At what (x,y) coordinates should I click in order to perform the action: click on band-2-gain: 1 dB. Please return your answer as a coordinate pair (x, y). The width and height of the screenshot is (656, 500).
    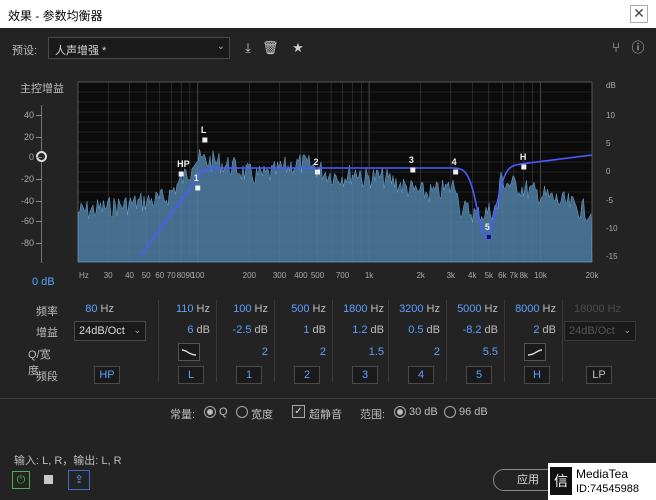
    Looking at the image, I should click on (304, 330).